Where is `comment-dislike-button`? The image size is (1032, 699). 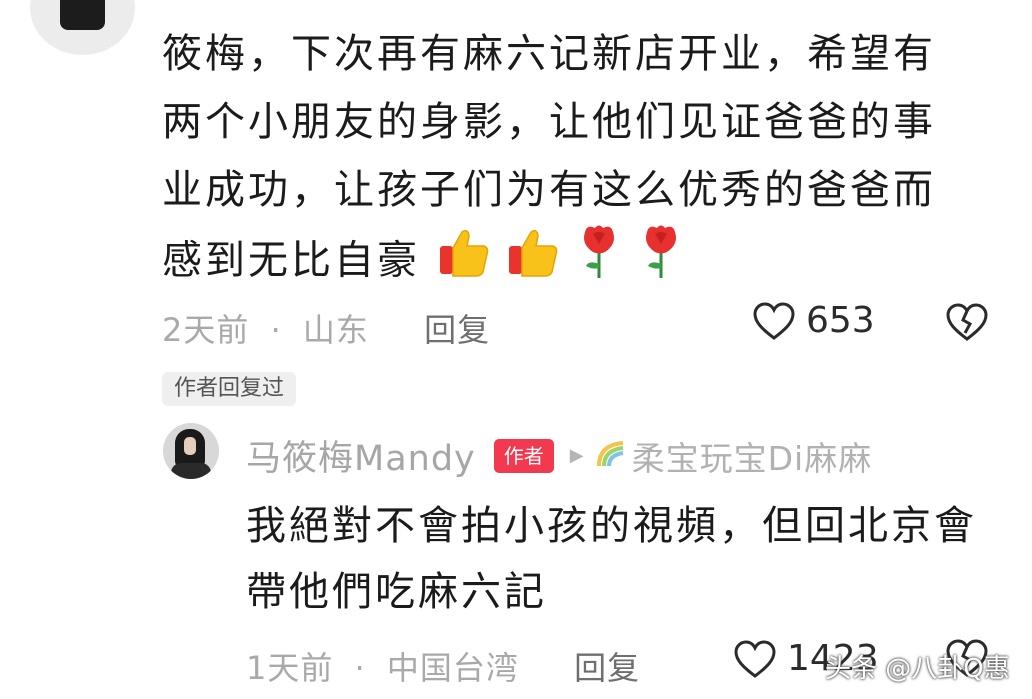 comment-dislike-button is located at coordinates (967, 324).